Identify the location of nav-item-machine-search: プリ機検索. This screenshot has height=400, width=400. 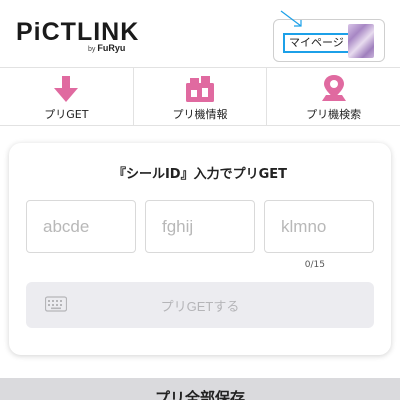
(333, 96).